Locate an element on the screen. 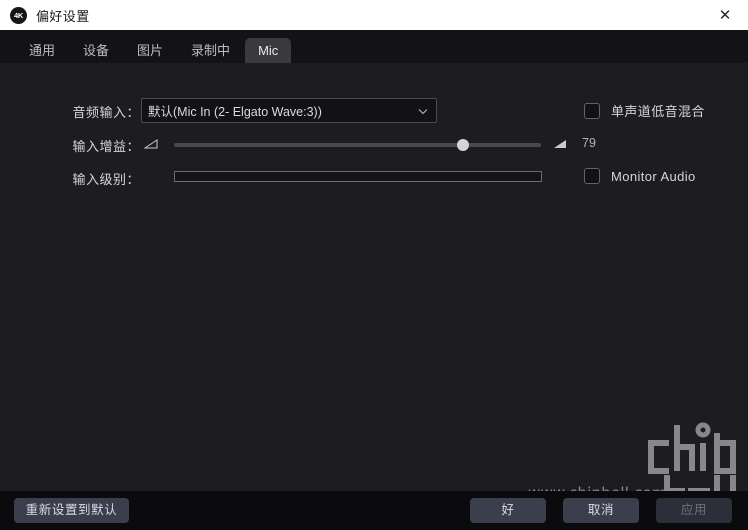  dialog-button-bar: 重新设置到默认 好 取消 应用 is located at coordinates (374, 510).